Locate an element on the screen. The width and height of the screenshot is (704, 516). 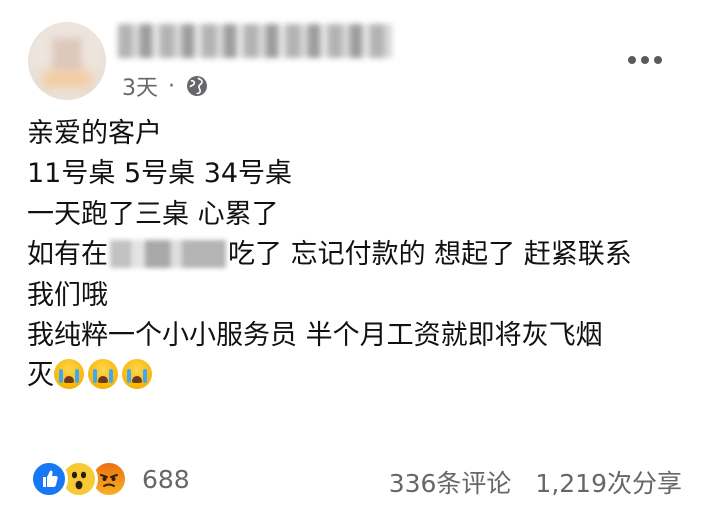
author-name-redacted is located at coordinates (255, 41).